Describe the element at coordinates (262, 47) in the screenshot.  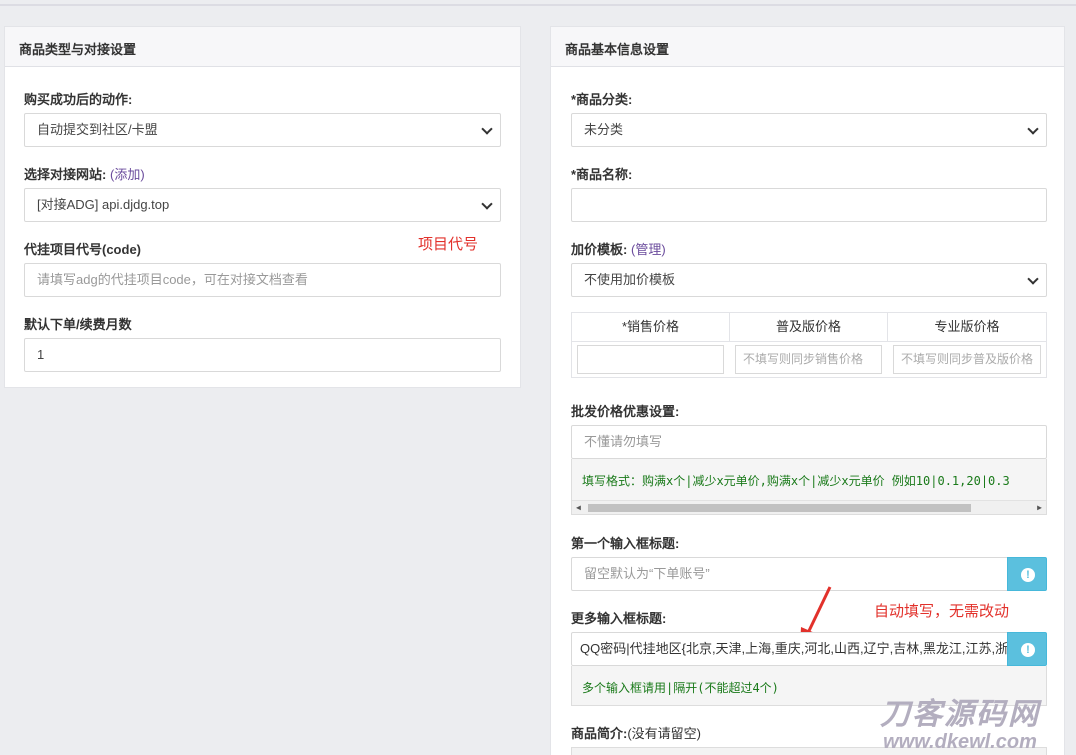
I see `panel-title: 商品类型与对接设置` at that location.